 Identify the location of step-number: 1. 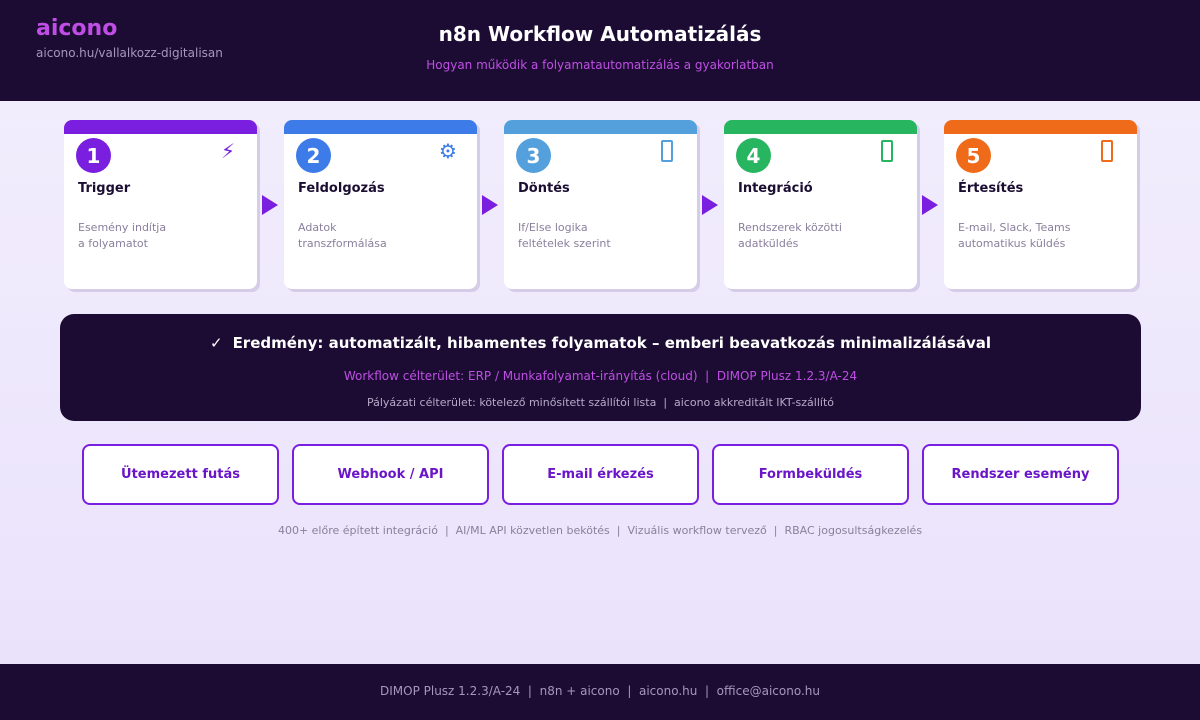
(93, 155).